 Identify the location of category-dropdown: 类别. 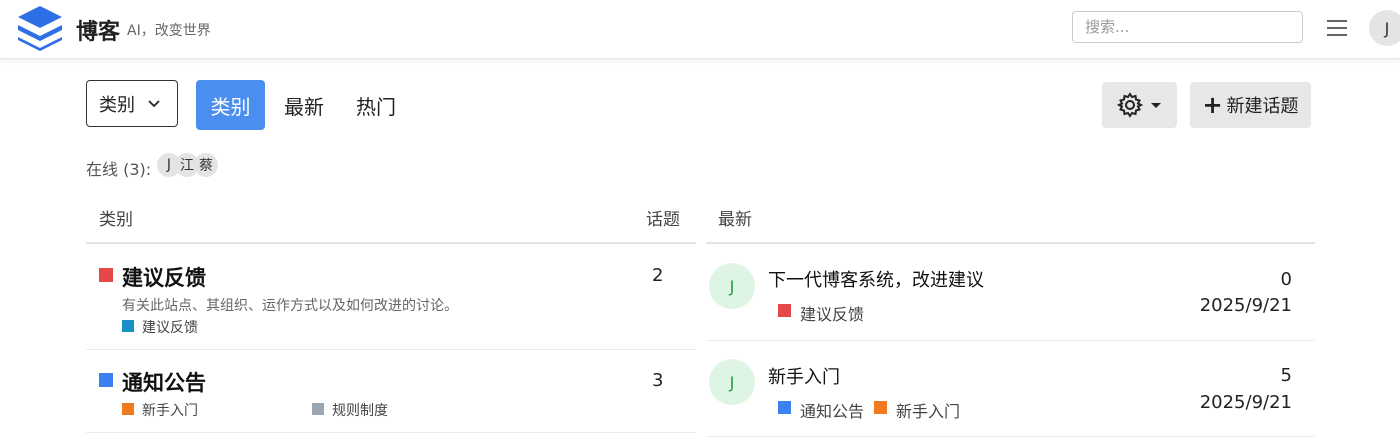
(132, 103).